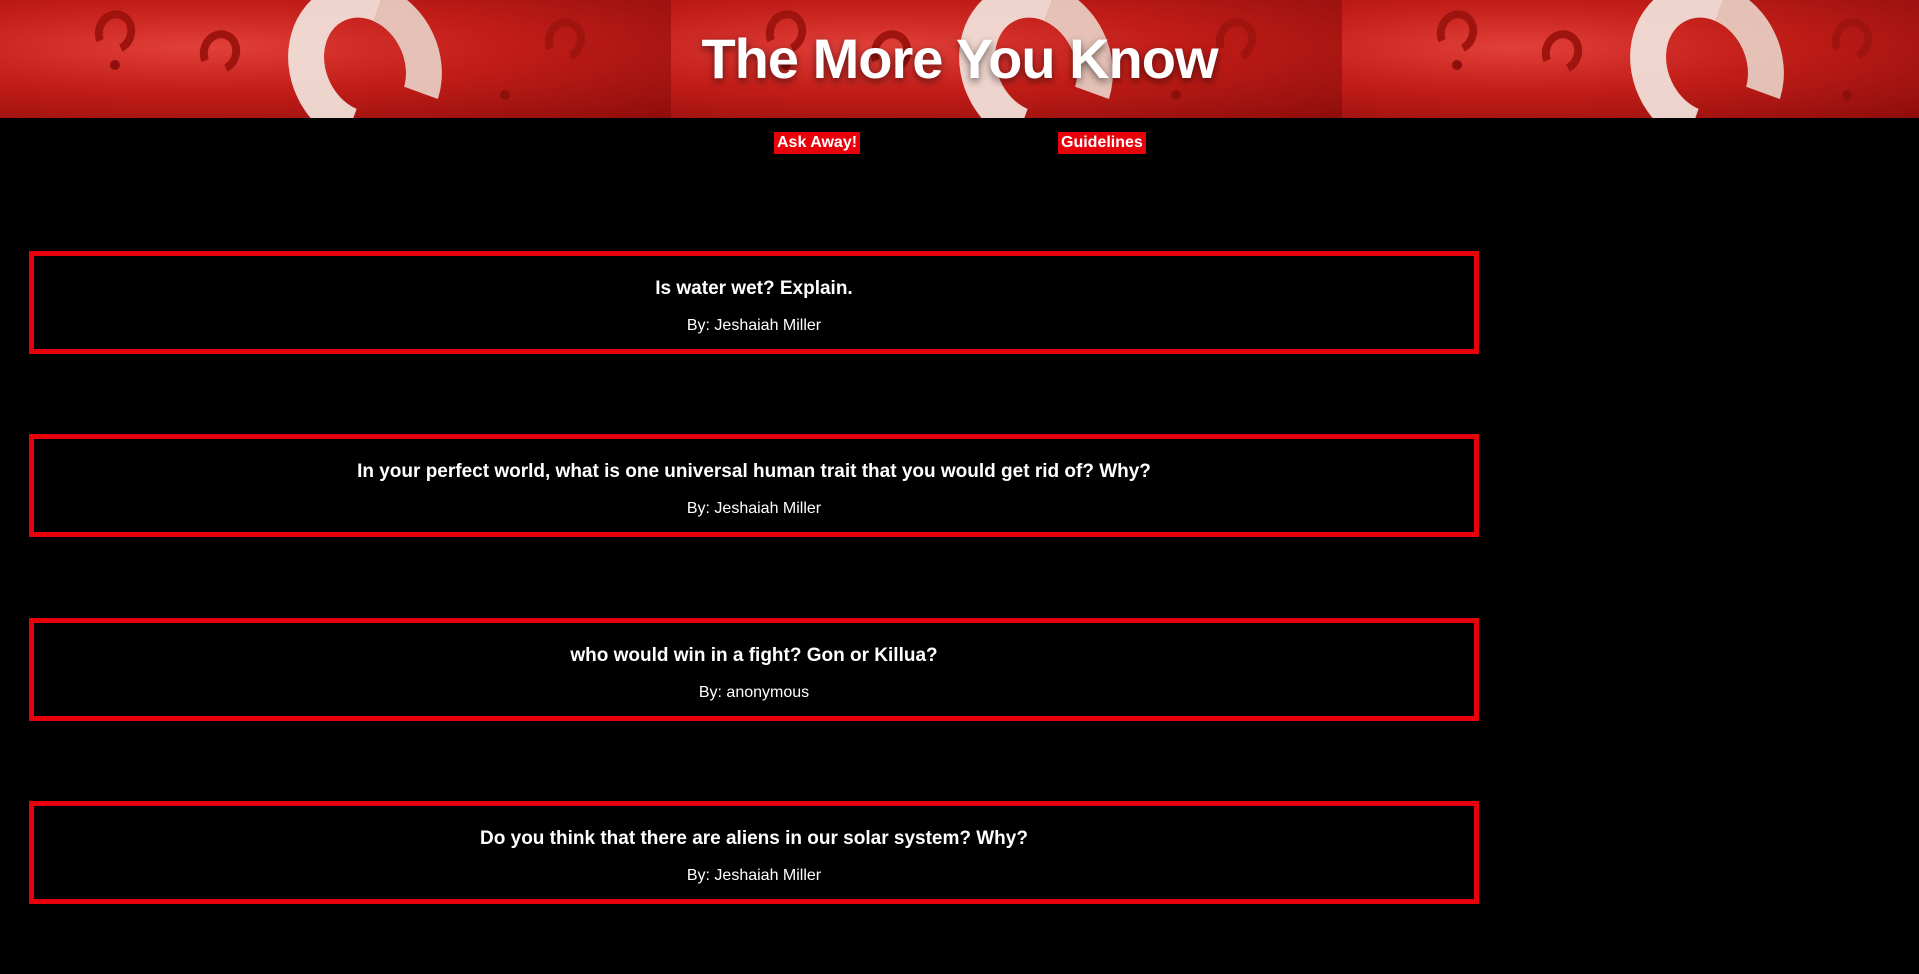 The image size is (1919, 974). What do you see at coordinates (1102, 143) in the screenshot?
I see `guidelines-button: Guidelines` at bounding box center [1102, 143].